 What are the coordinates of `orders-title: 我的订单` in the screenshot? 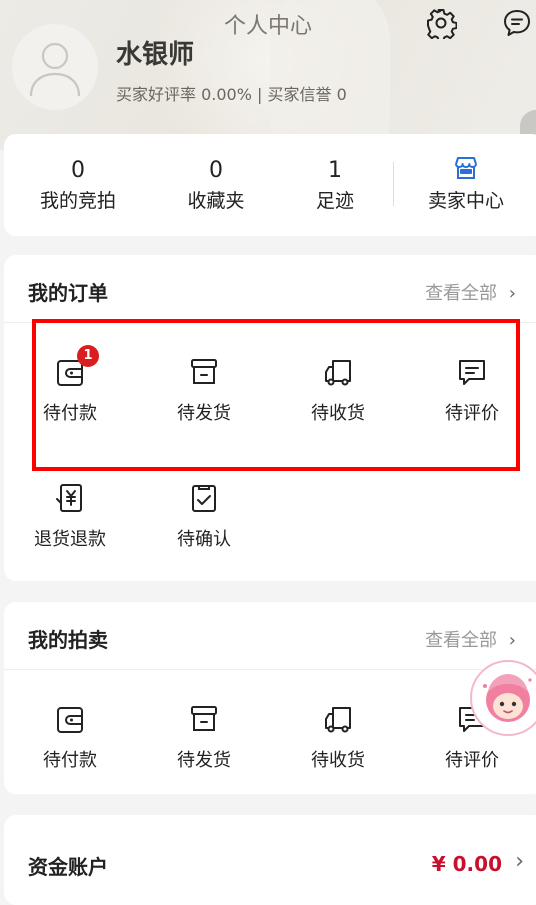 It's located at (68, 293).